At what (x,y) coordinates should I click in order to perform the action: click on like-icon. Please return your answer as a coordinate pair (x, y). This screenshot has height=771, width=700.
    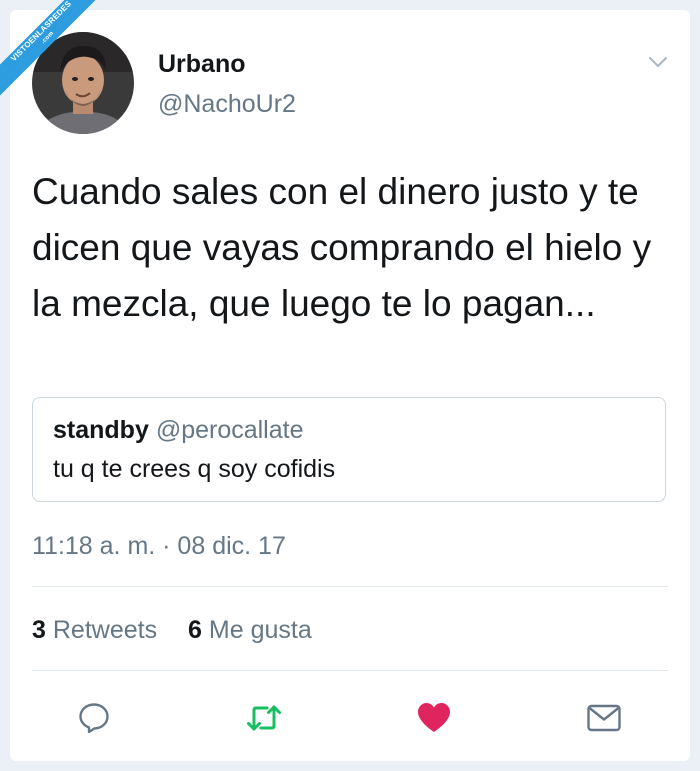
    Looking at the image, I should click on (434, 717).